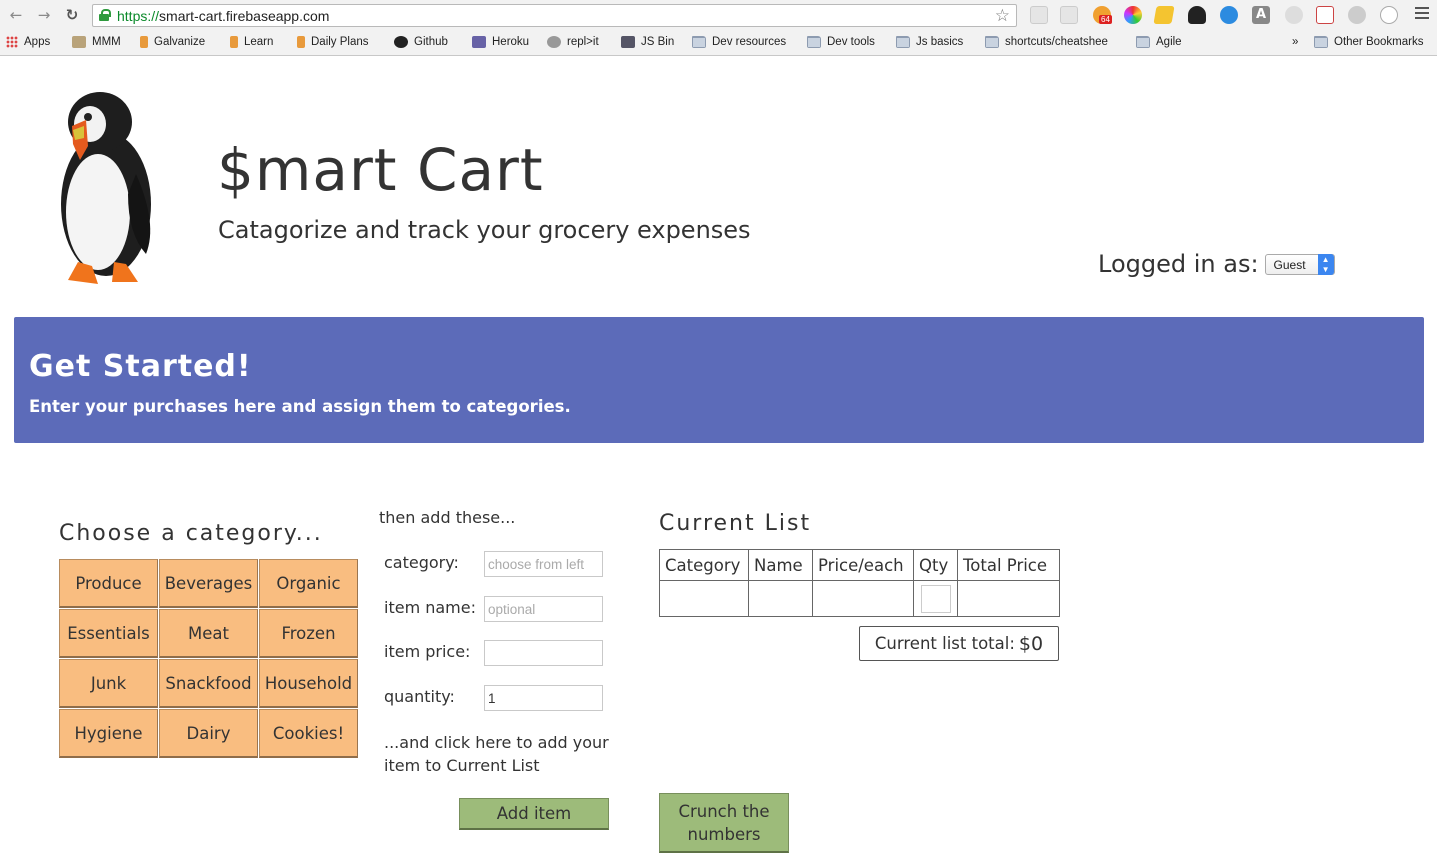 Image resolution: width=1437 pixels, height=858 pixels. I want to click on logged-in-label: Logged in as:, so click(1178, 264).